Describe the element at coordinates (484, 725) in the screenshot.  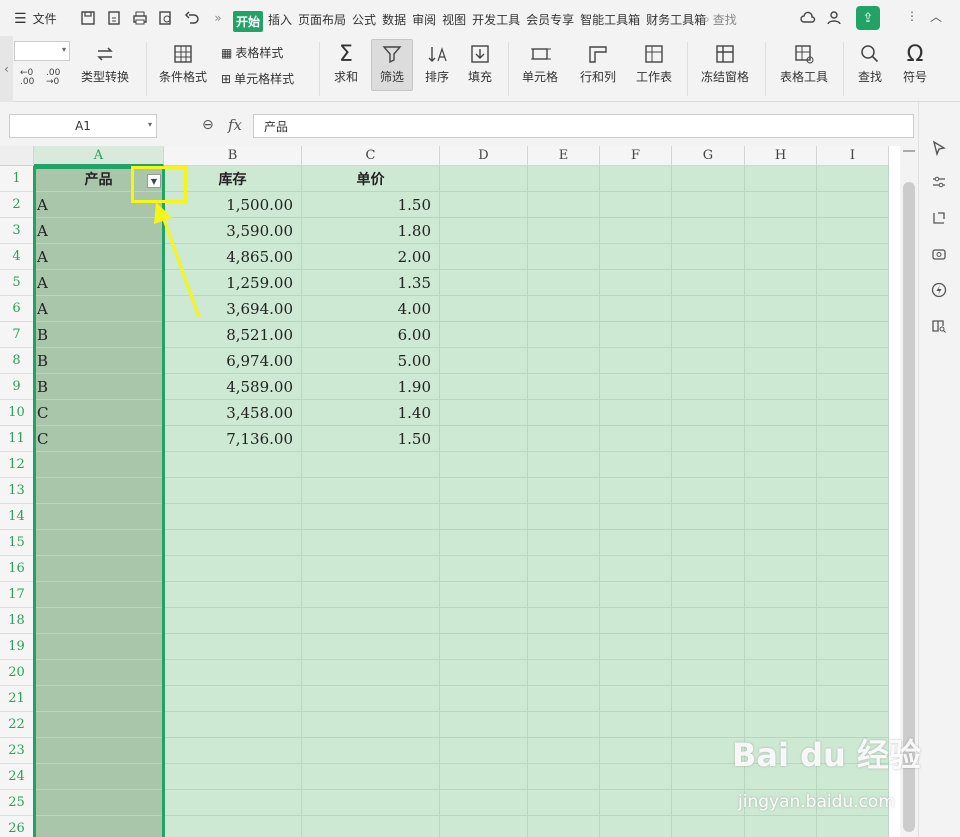
I see `cell-d22` at that location.